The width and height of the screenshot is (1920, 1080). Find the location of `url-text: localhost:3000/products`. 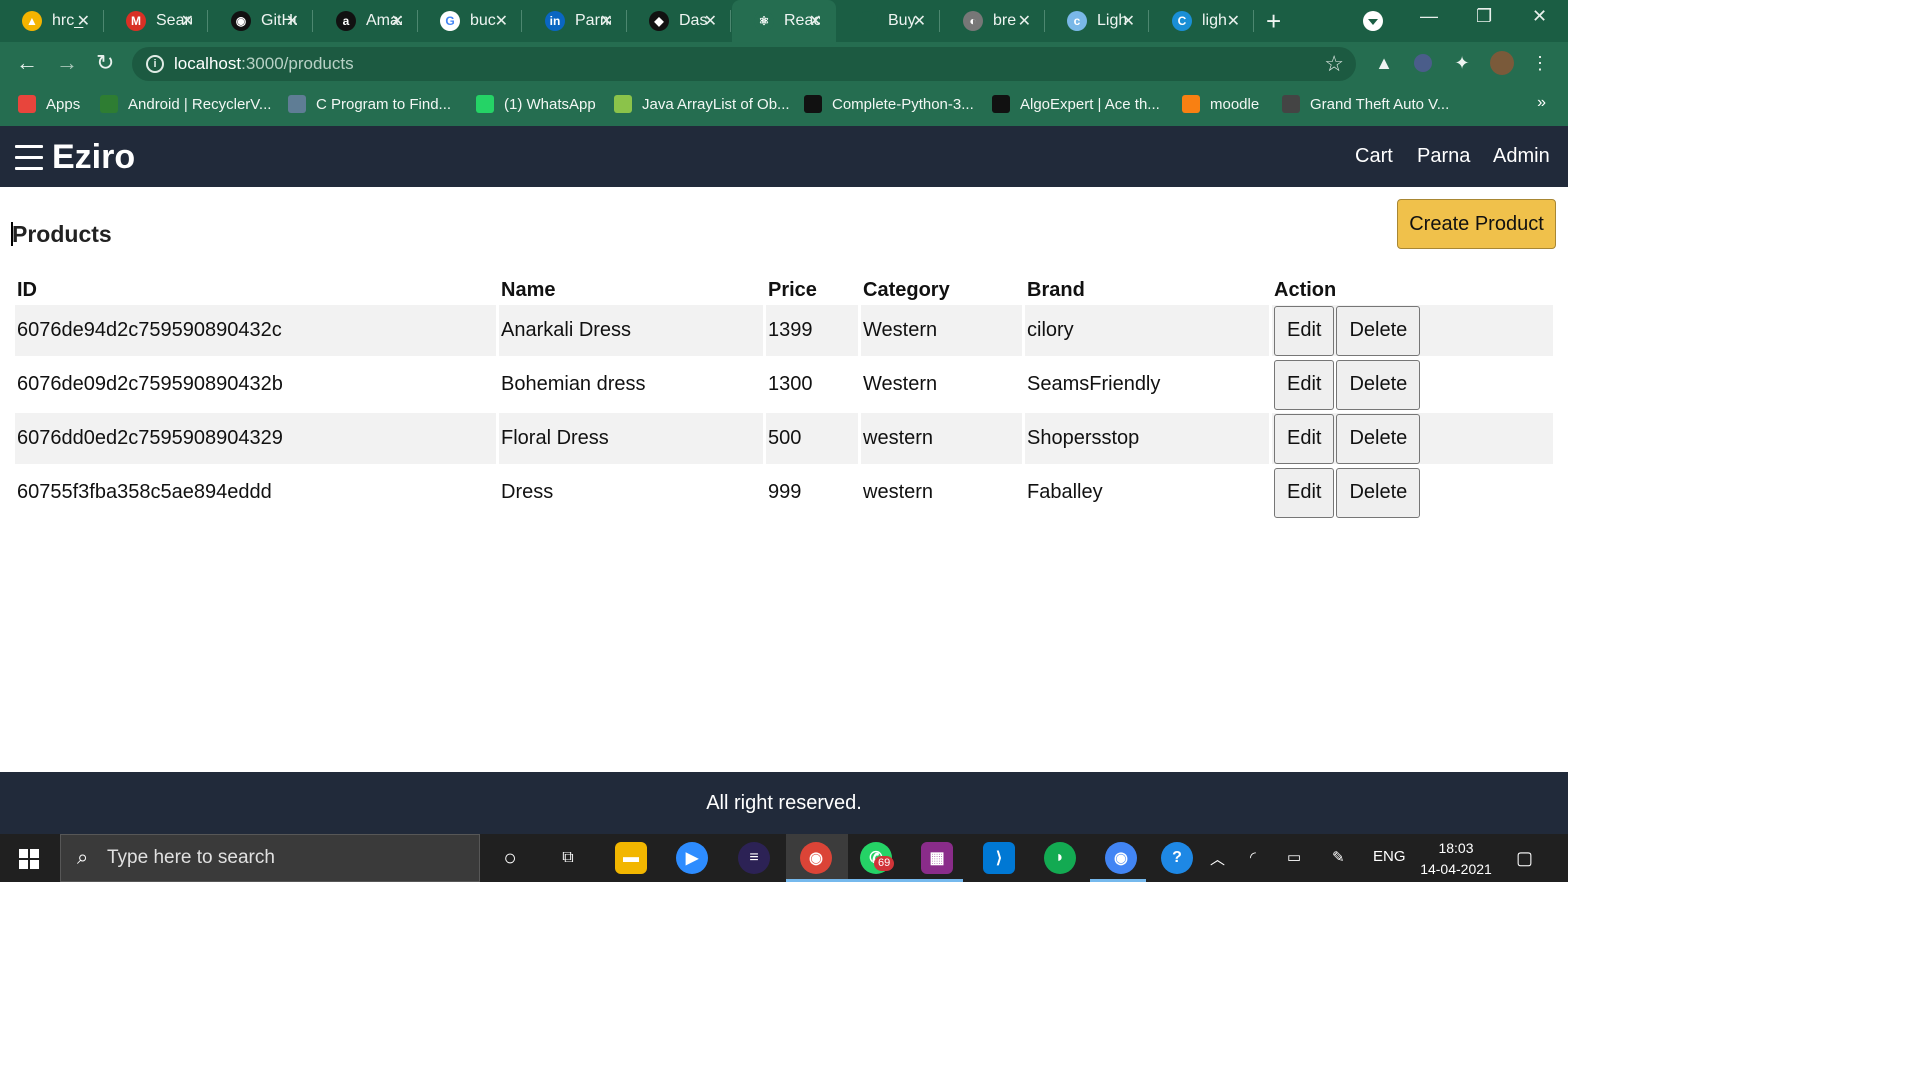

url-text: localhost:3000/products is located at coordinates (264, 64).